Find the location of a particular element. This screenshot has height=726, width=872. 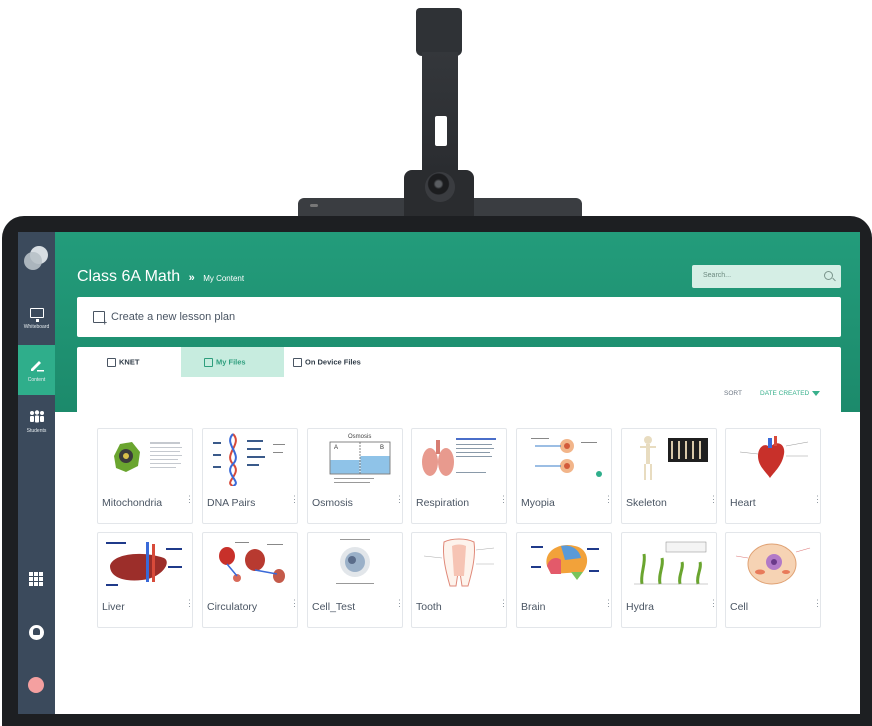

file-card-myopia: Myopia ⋮ is located at coordinates (564, 476).